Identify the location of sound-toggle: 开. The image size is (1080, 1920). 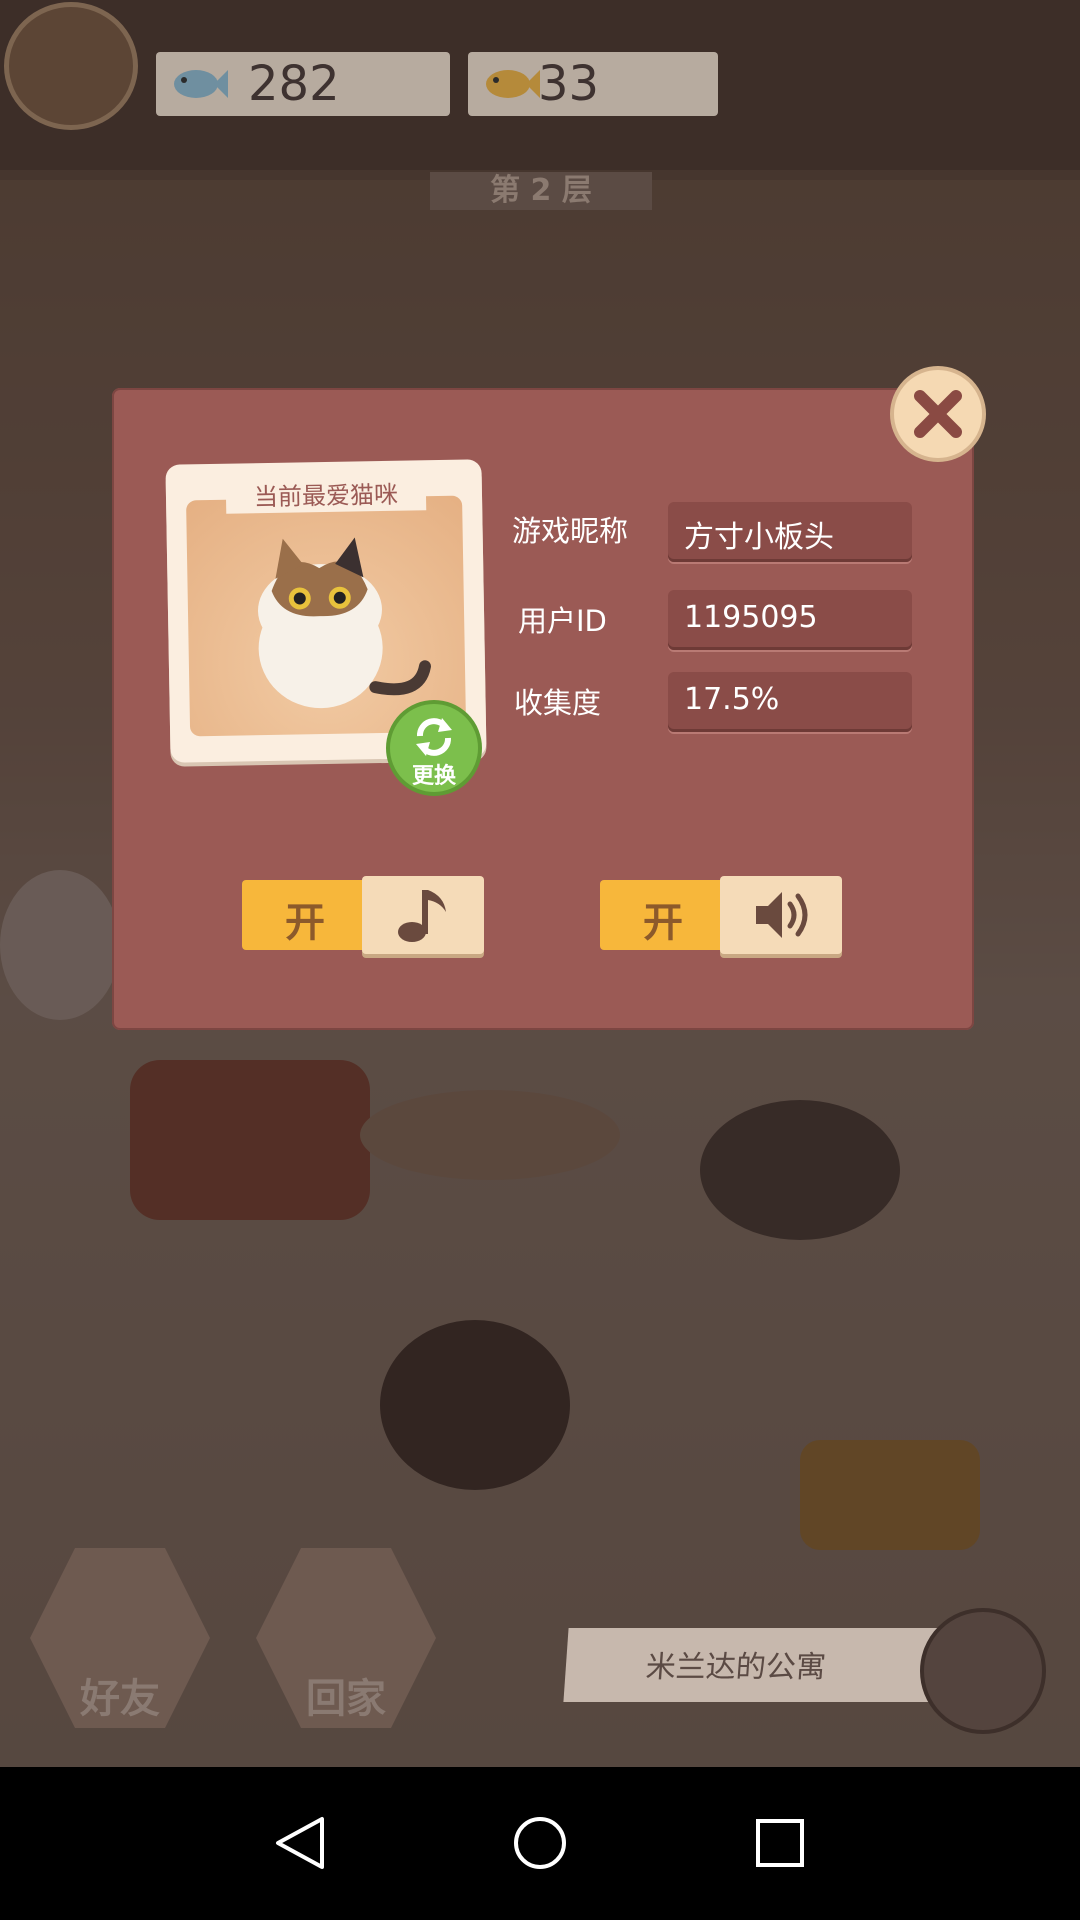
(721, 915).